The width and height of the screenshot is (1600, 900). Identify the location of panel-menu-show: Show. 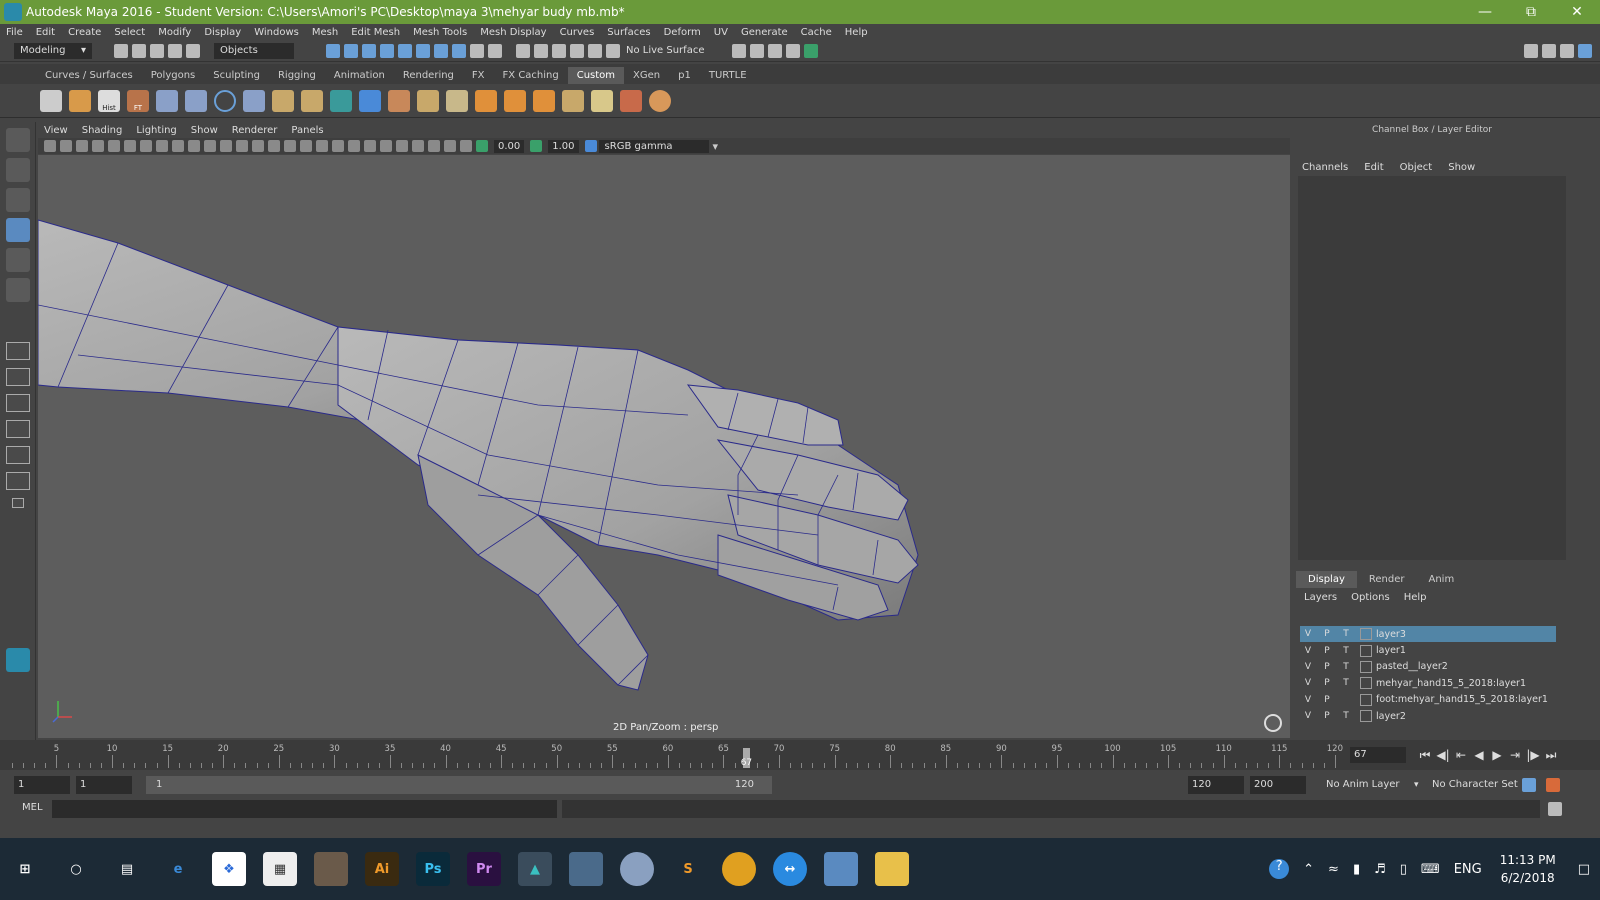
(204, 130).